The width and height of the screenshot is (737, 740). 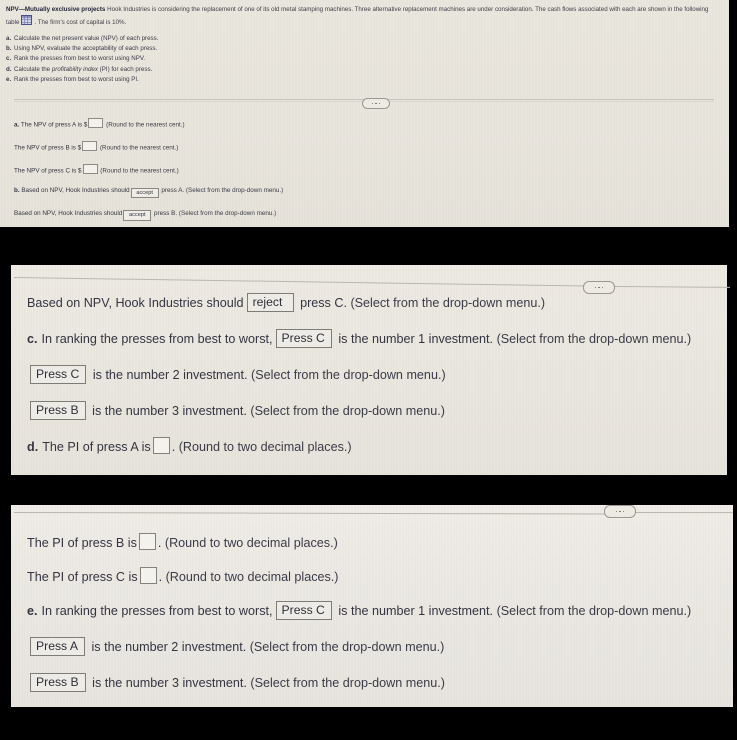 What do you see at coordinates (9, 38) in the screenshot?
I see `task-label-a: a.` at bounding box center [9, 38].